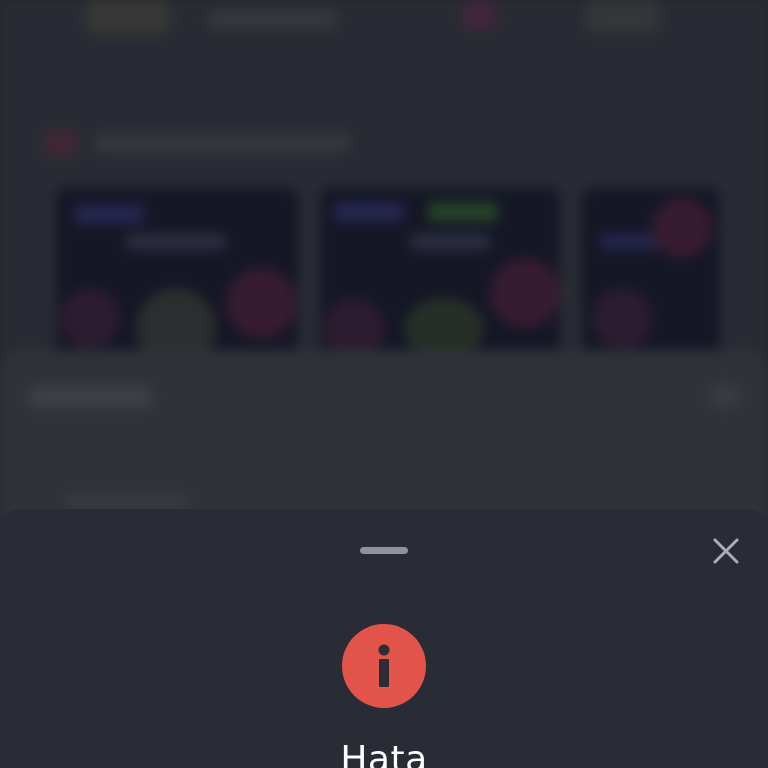  I want to click on error-icon-badge, so click(384, 666).